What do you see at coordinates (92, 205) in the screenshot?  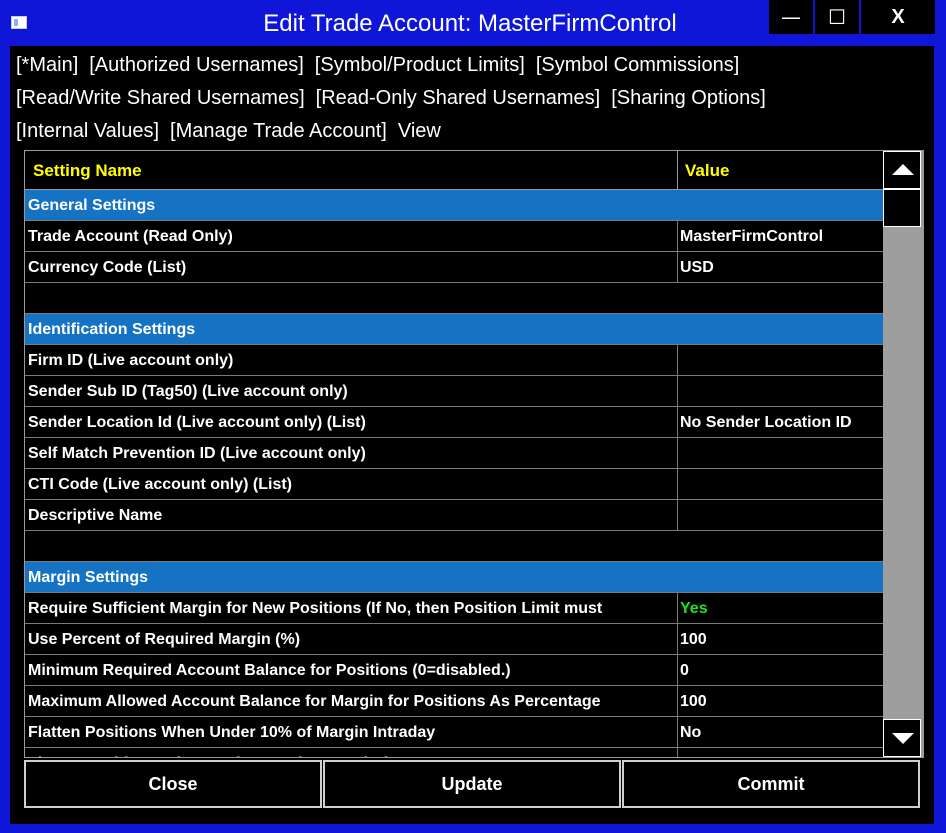 I see `section-title: General Settings` at bounding box center [92, 205].